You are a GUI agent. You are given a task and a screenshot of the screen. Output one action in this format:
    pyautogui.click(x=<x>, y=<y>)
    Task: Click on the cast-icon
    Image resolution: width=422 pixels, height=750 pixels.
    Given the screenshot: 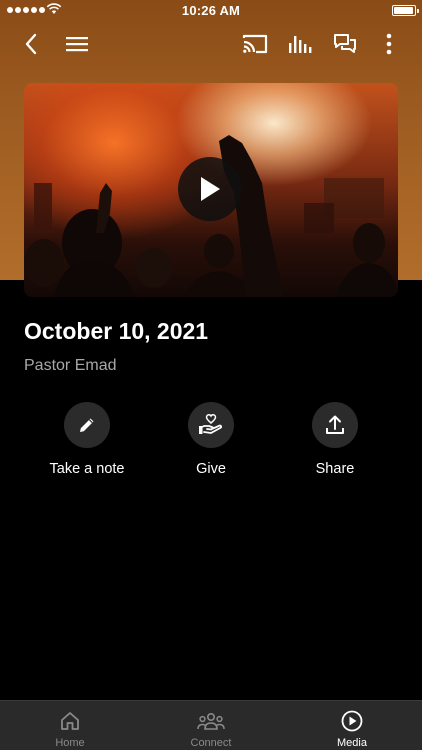 What is the action you would take?
    pyautogui.click(x=255, y=44)
    